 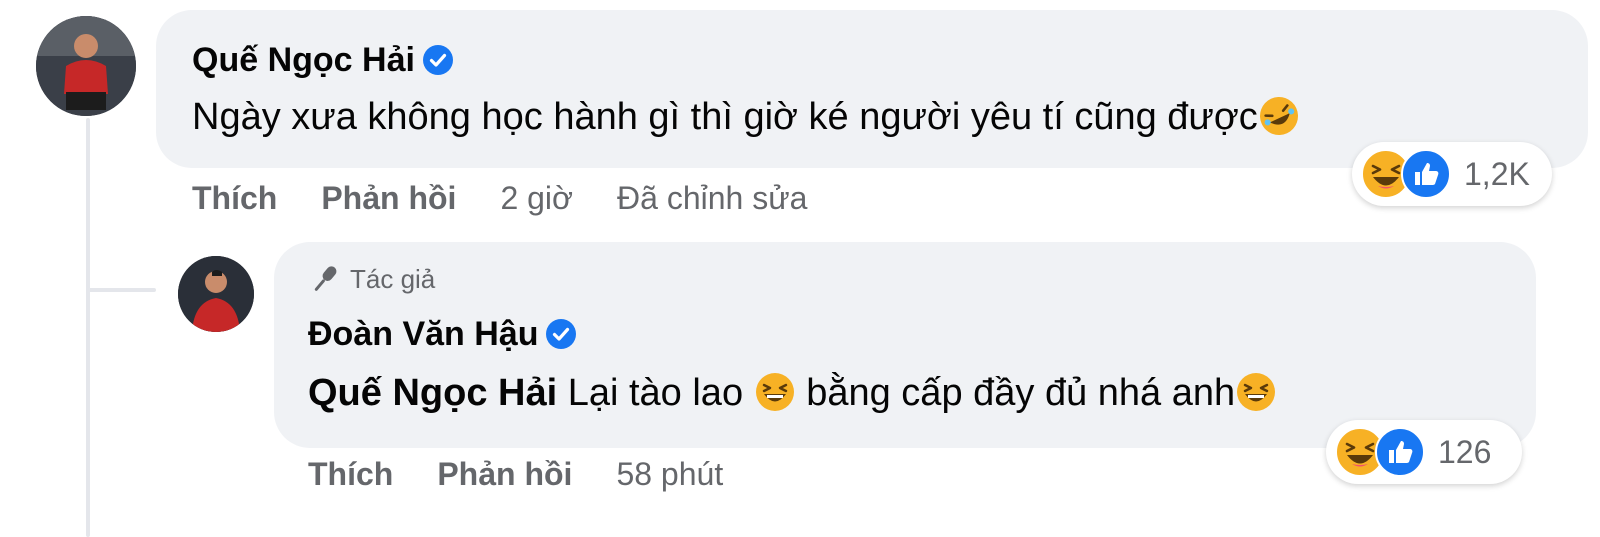 I want to click on reaction-count: 126, so click(x=1465, y=451).